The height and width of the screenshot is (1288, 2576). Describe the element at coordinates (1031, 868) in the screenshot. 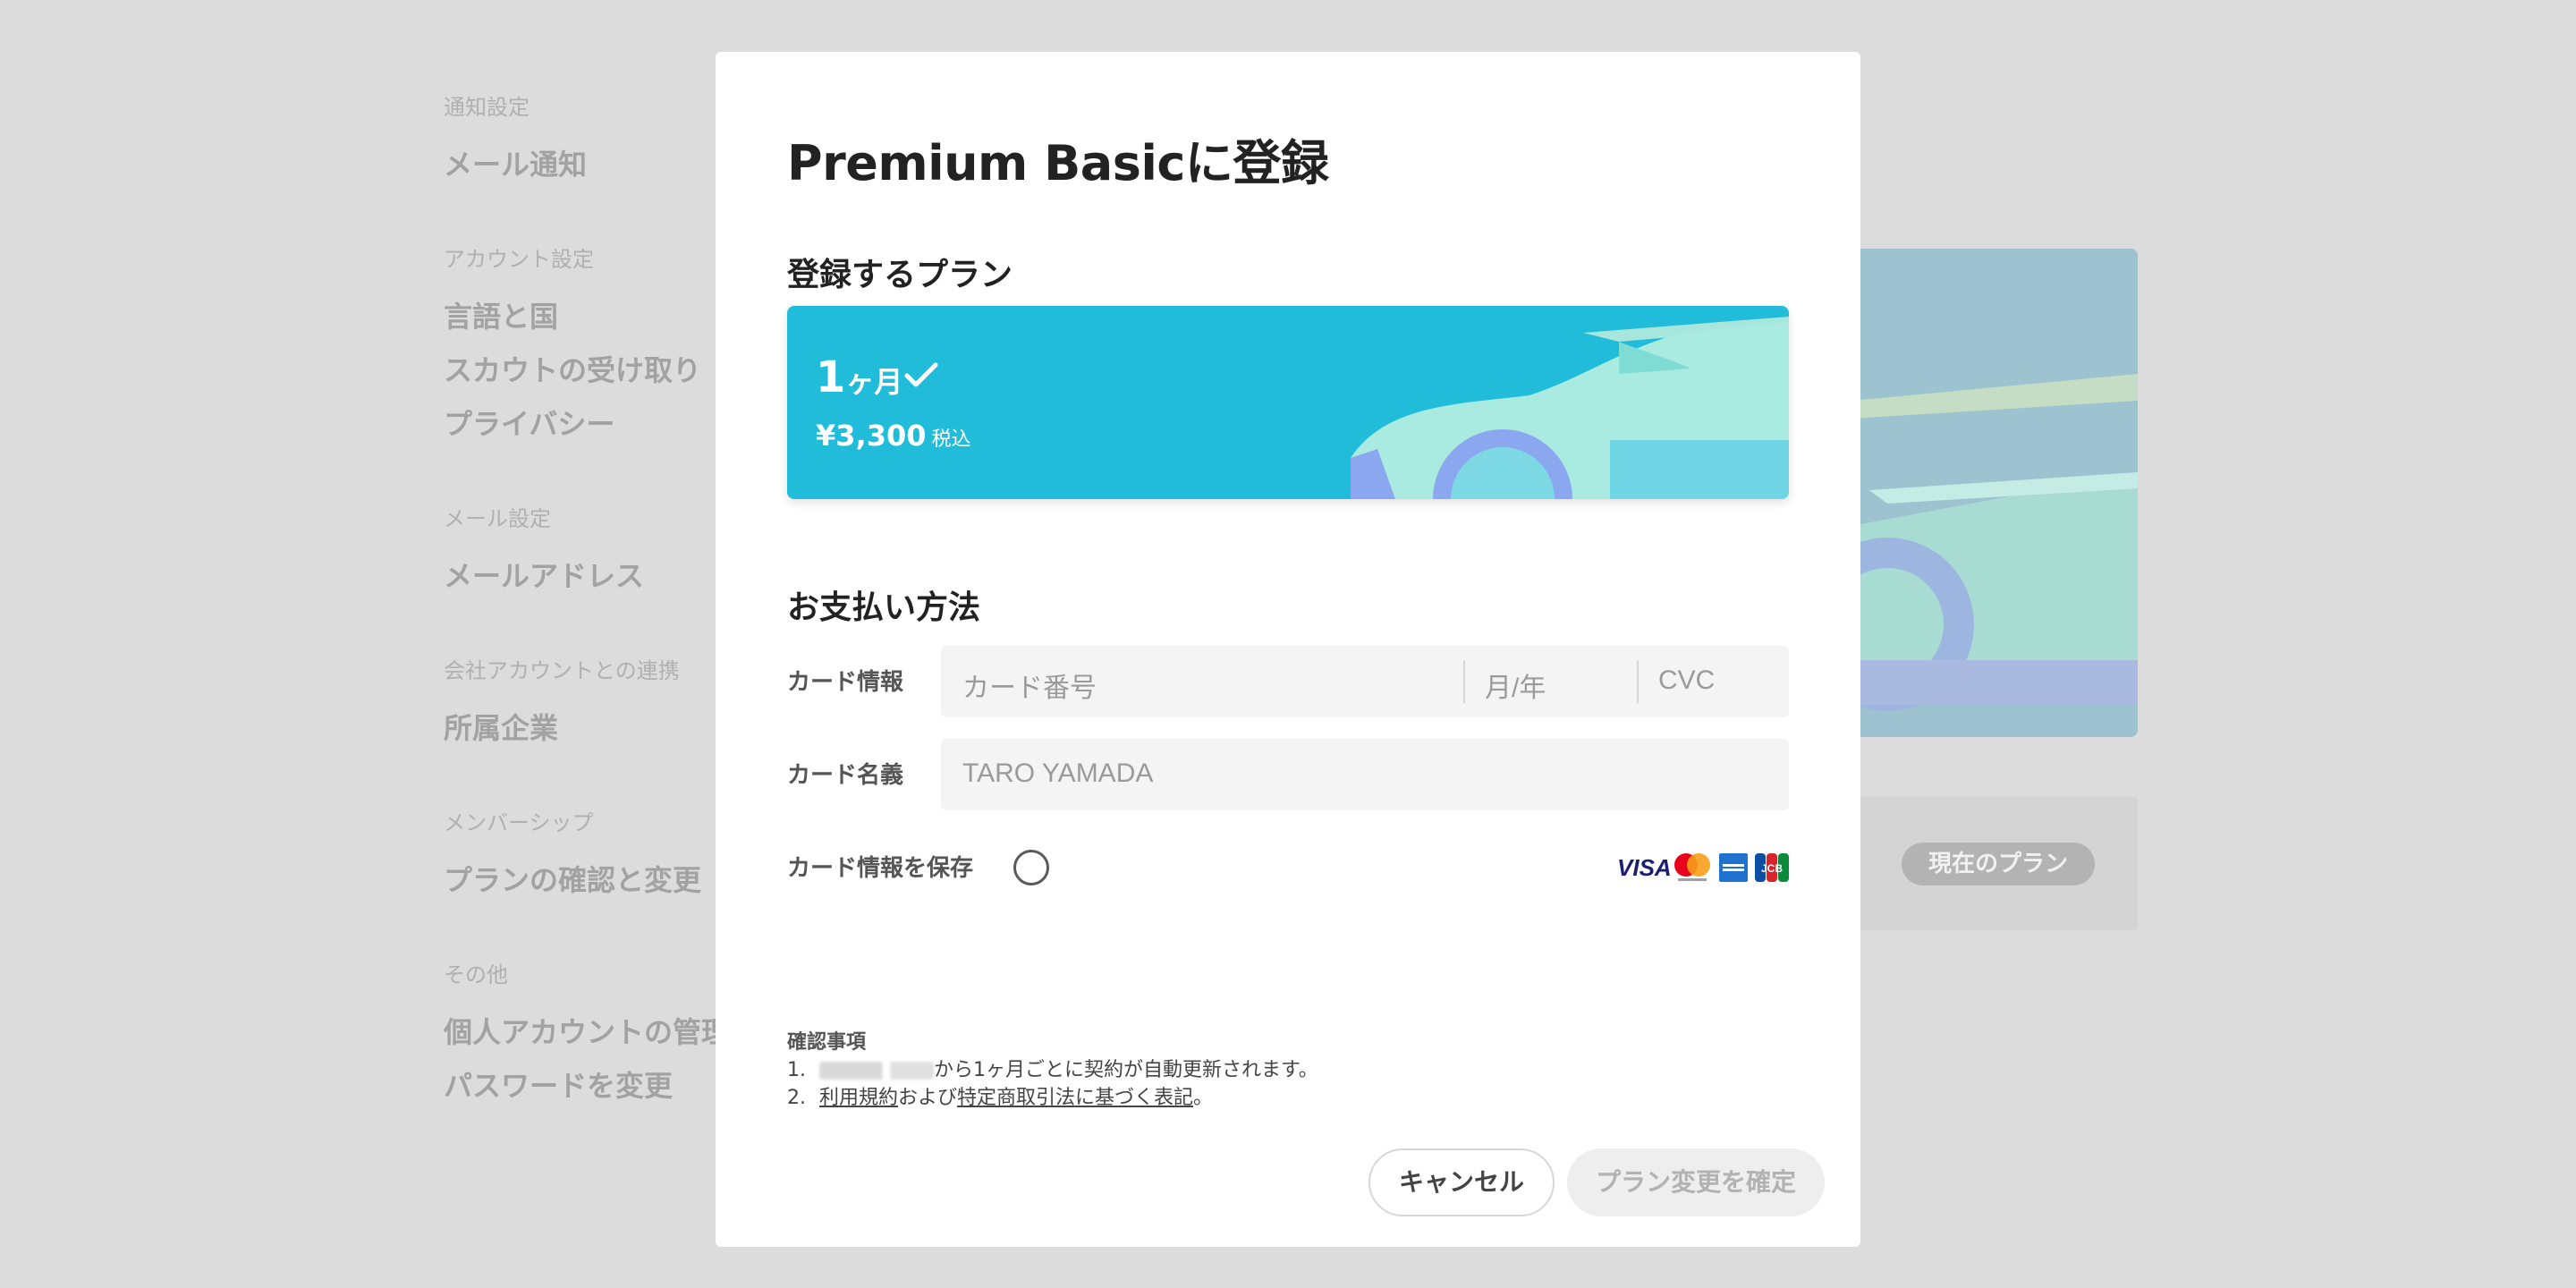

I see `save-card-radio` at that location.